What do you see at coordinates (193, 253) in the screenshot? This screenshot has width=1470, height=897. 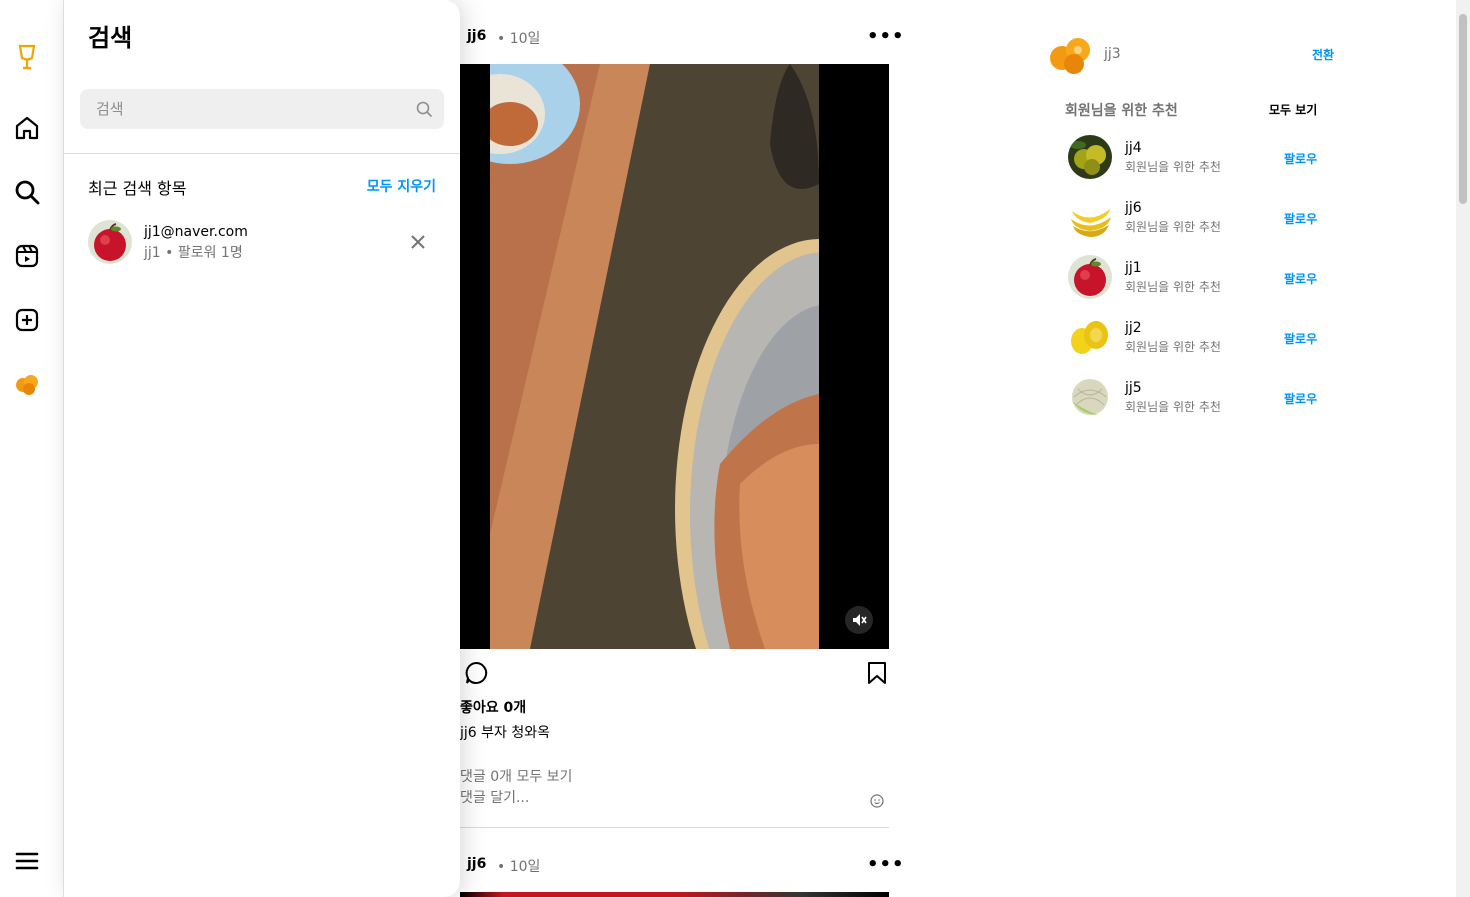 I see `recent-search-sub: jj1 • 팔로워 1명` at bounding box center [193, 253].